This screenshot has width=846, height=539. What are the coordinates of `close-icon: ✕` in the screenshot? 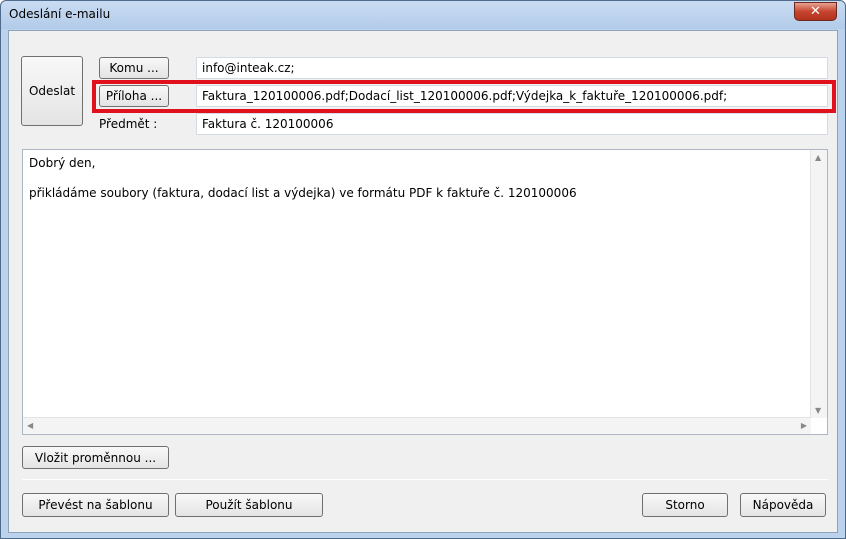 It's located at (815, 11).